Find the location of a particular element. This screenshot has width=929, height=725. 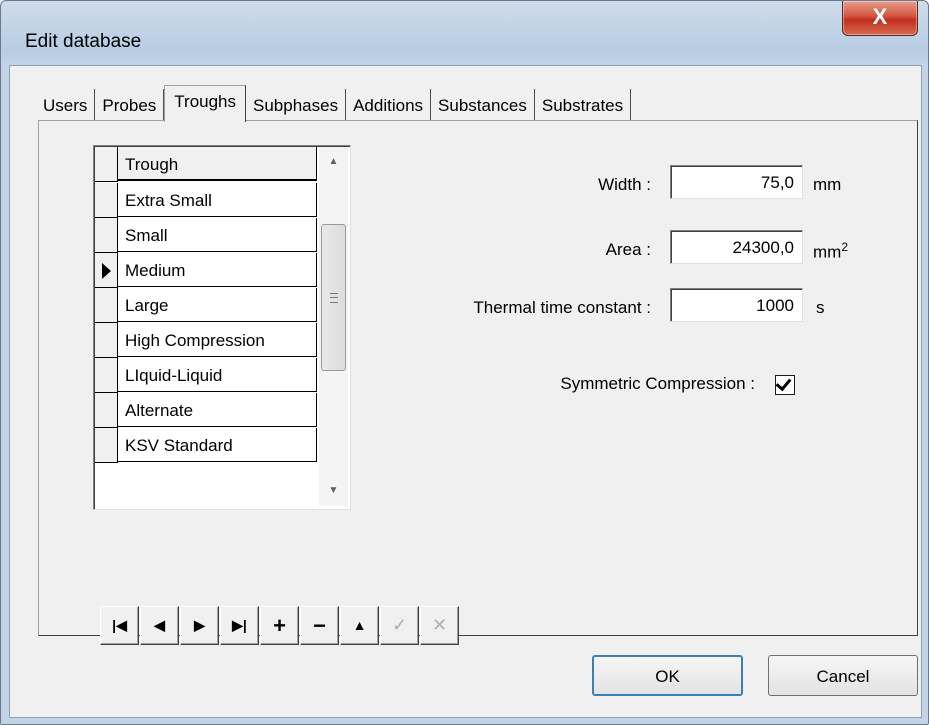

close-button: X is located at coordinates (880, 18).